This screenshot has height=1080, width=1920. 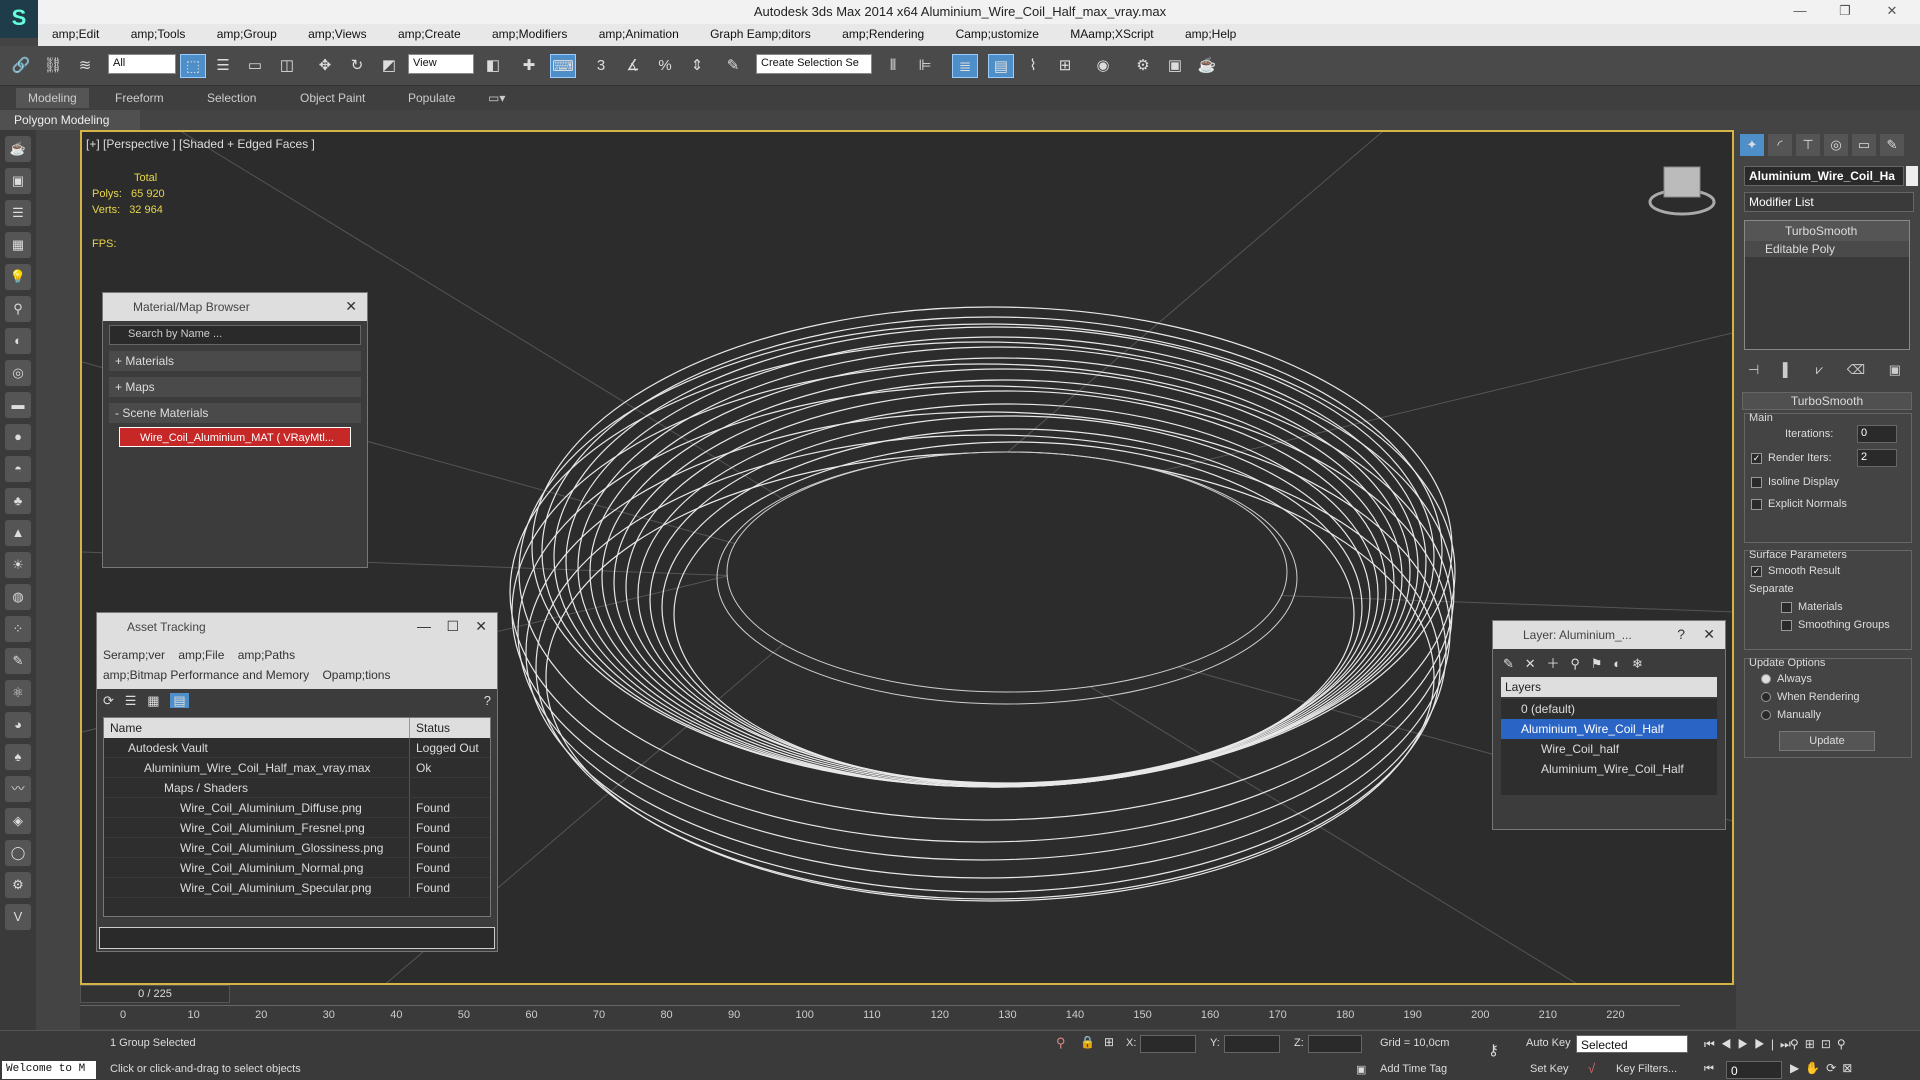 I want to click on key-mode-dropdown: Selected, so click(x=1632, y=1044).